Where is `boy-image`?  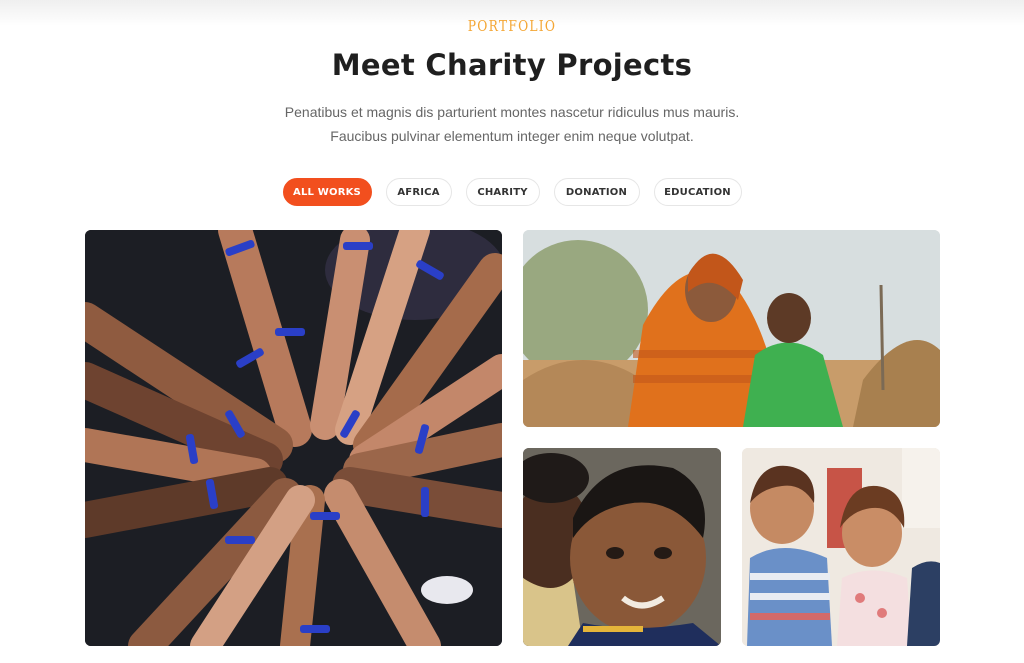 boy-image is located at coordinates (622, 547).